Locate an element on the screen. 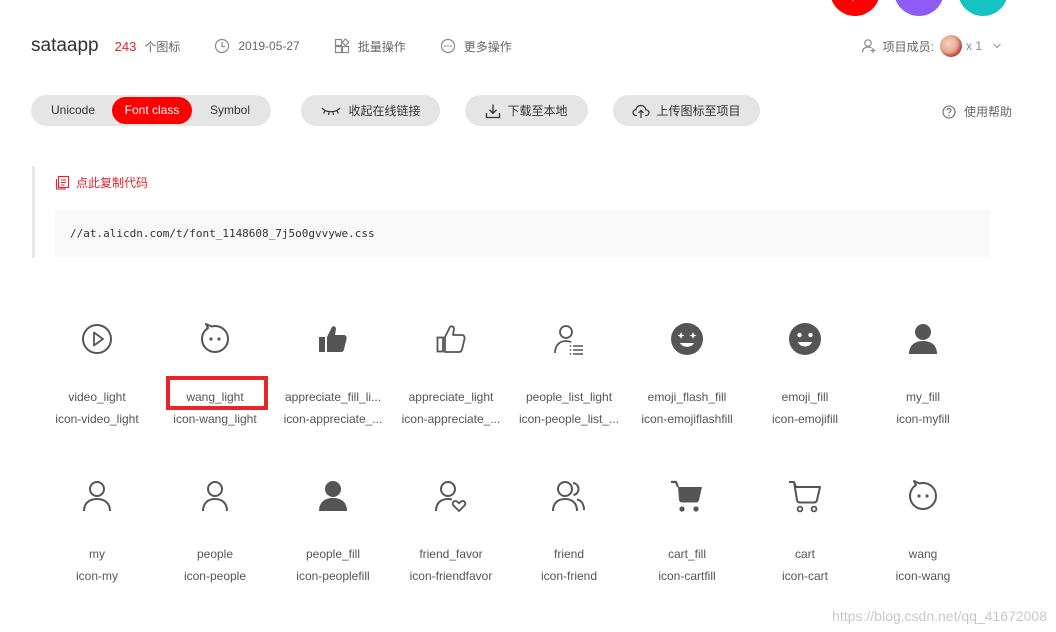 The width and height of the screenshot is (1056, 632). watermark: https://blog.csdn.net/qq_41672008 is located at coordinates (939, 616).